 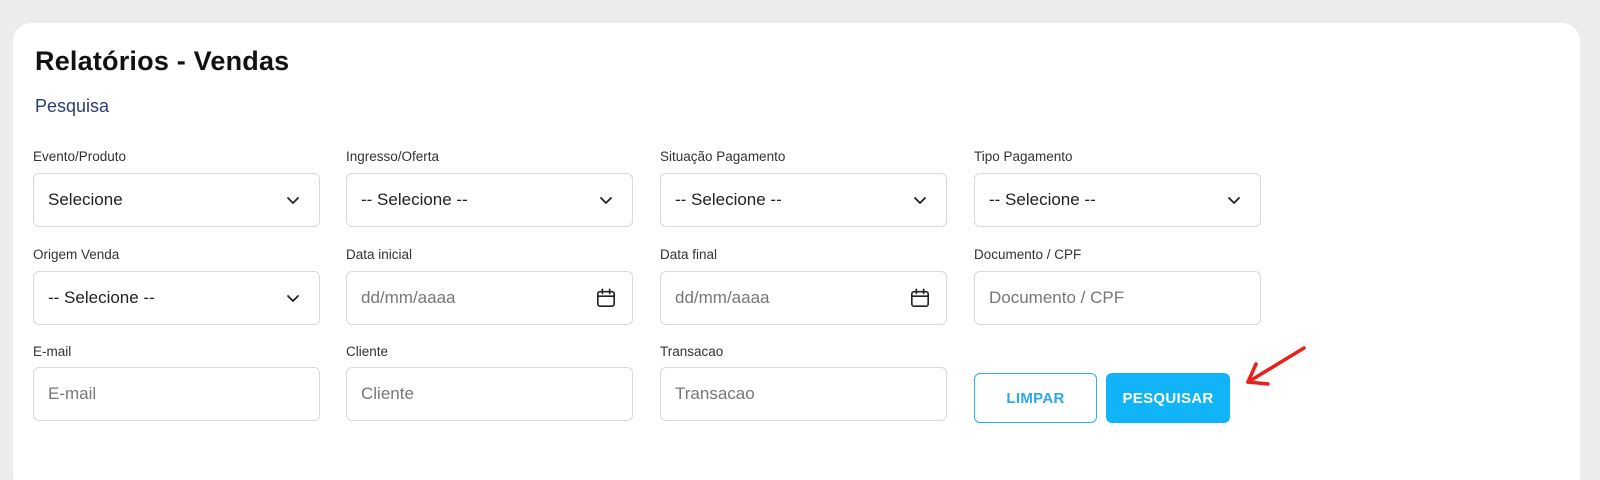 I want to click on evento-produto-value: Selecione, so click(x=85, y=199).